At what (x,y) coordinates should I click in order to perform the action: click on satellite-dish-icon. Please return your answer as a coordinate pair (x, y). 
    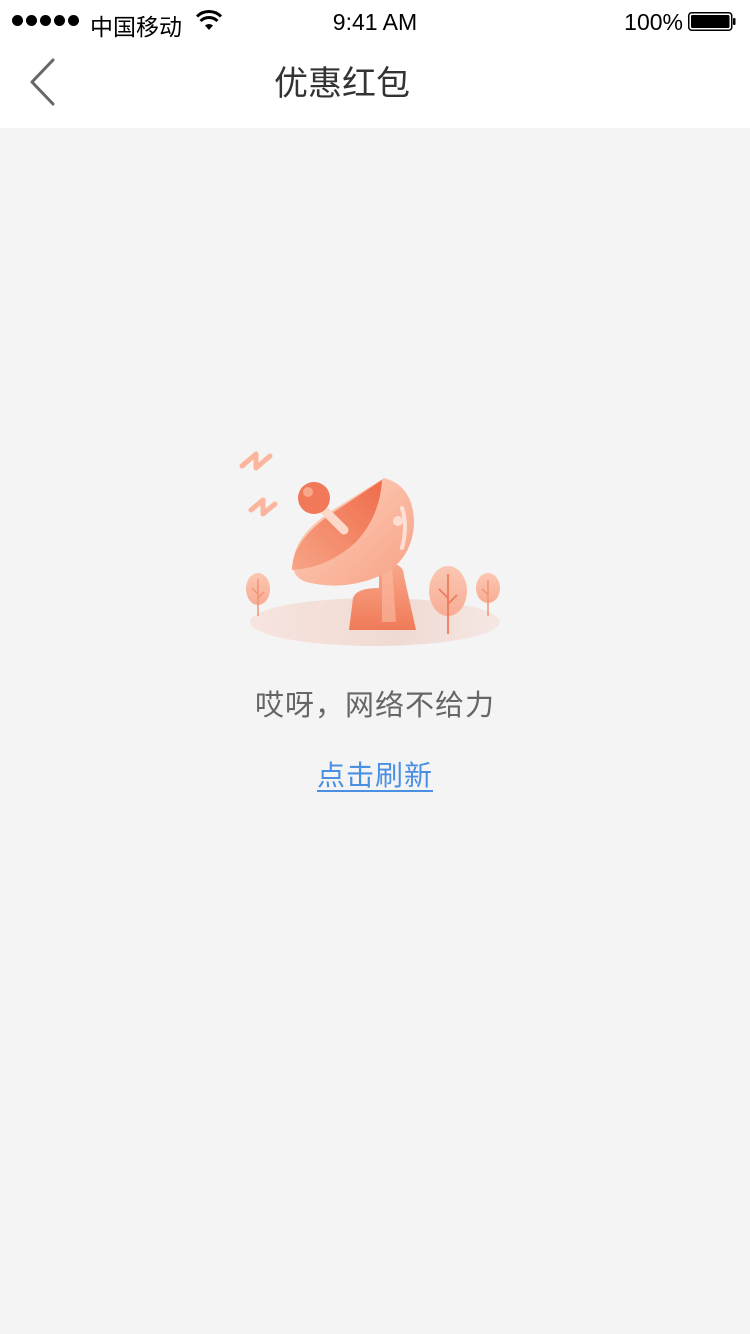
    Looking at the image, I should click on (369, 548).